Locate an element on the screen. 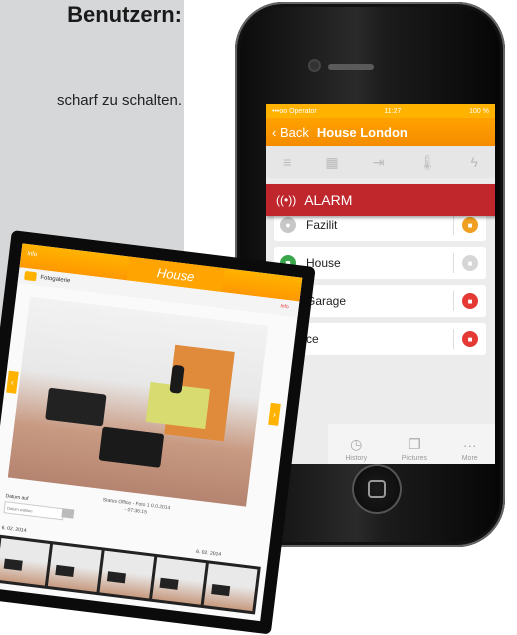 This screenshot has width=517, height=635. date-input is located at coordinates (34, 511).